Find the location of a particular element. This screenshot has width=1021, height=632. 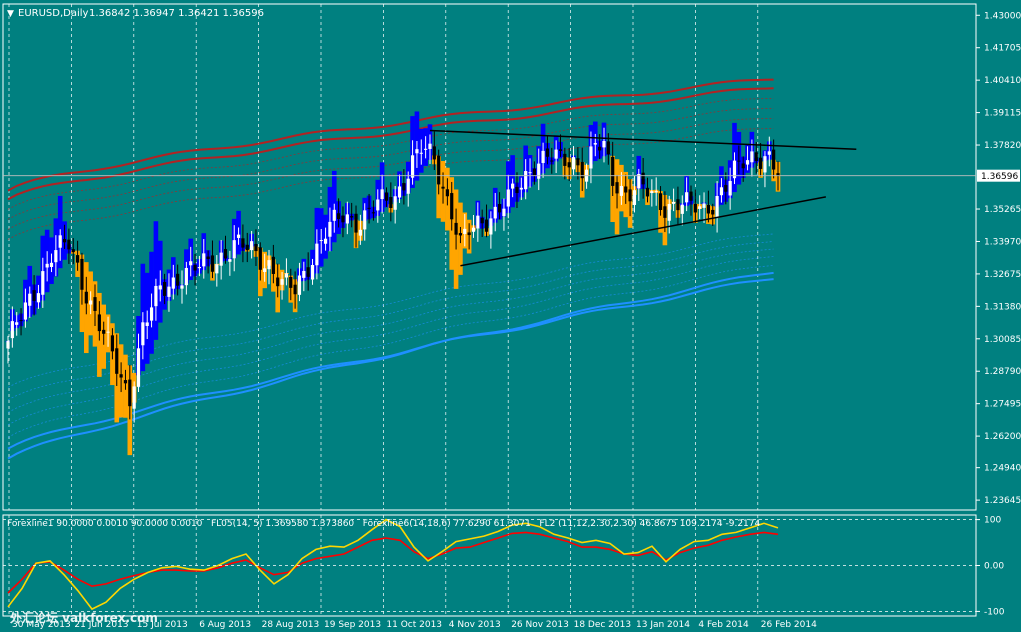

y-tick-label: 1.37820 is located at coordinates (1002, 146).